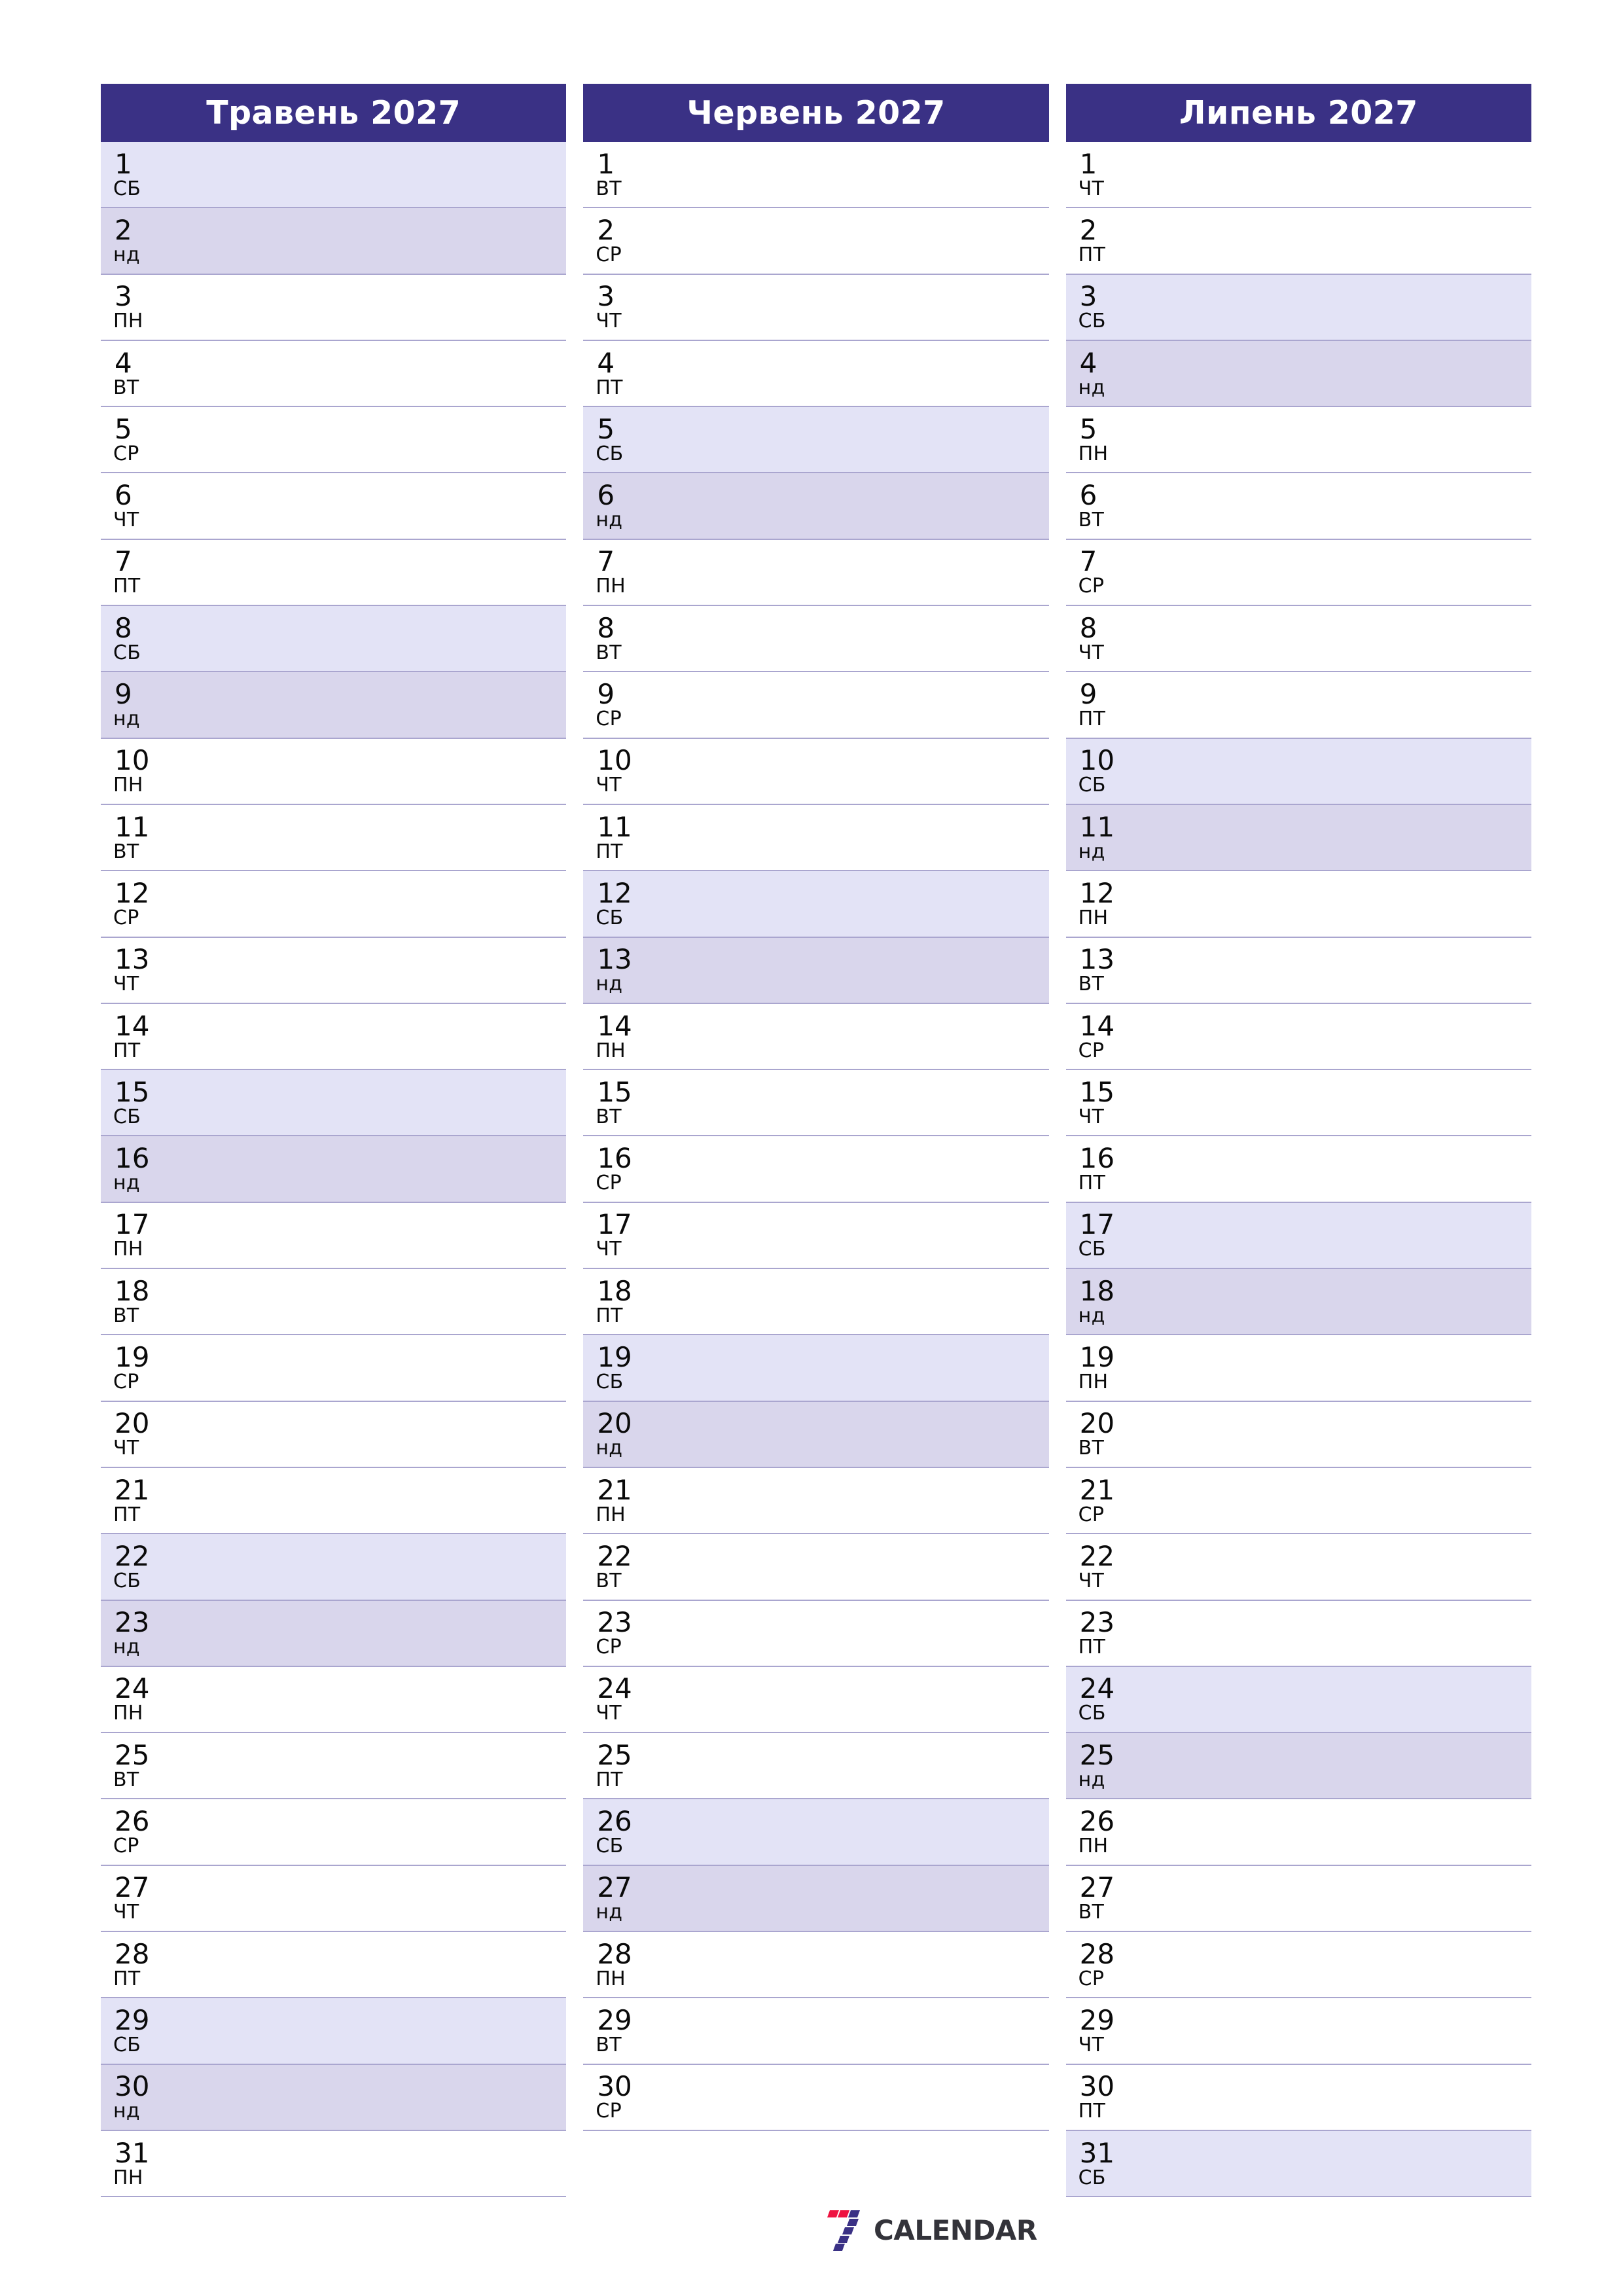 Image resolution: width=1623 pixels, height=2296 pixels. What do you see at coordinates (334, 374) in the screenshot?
I see `day-row: 4 ВТ` at bounding box center [334, 374].